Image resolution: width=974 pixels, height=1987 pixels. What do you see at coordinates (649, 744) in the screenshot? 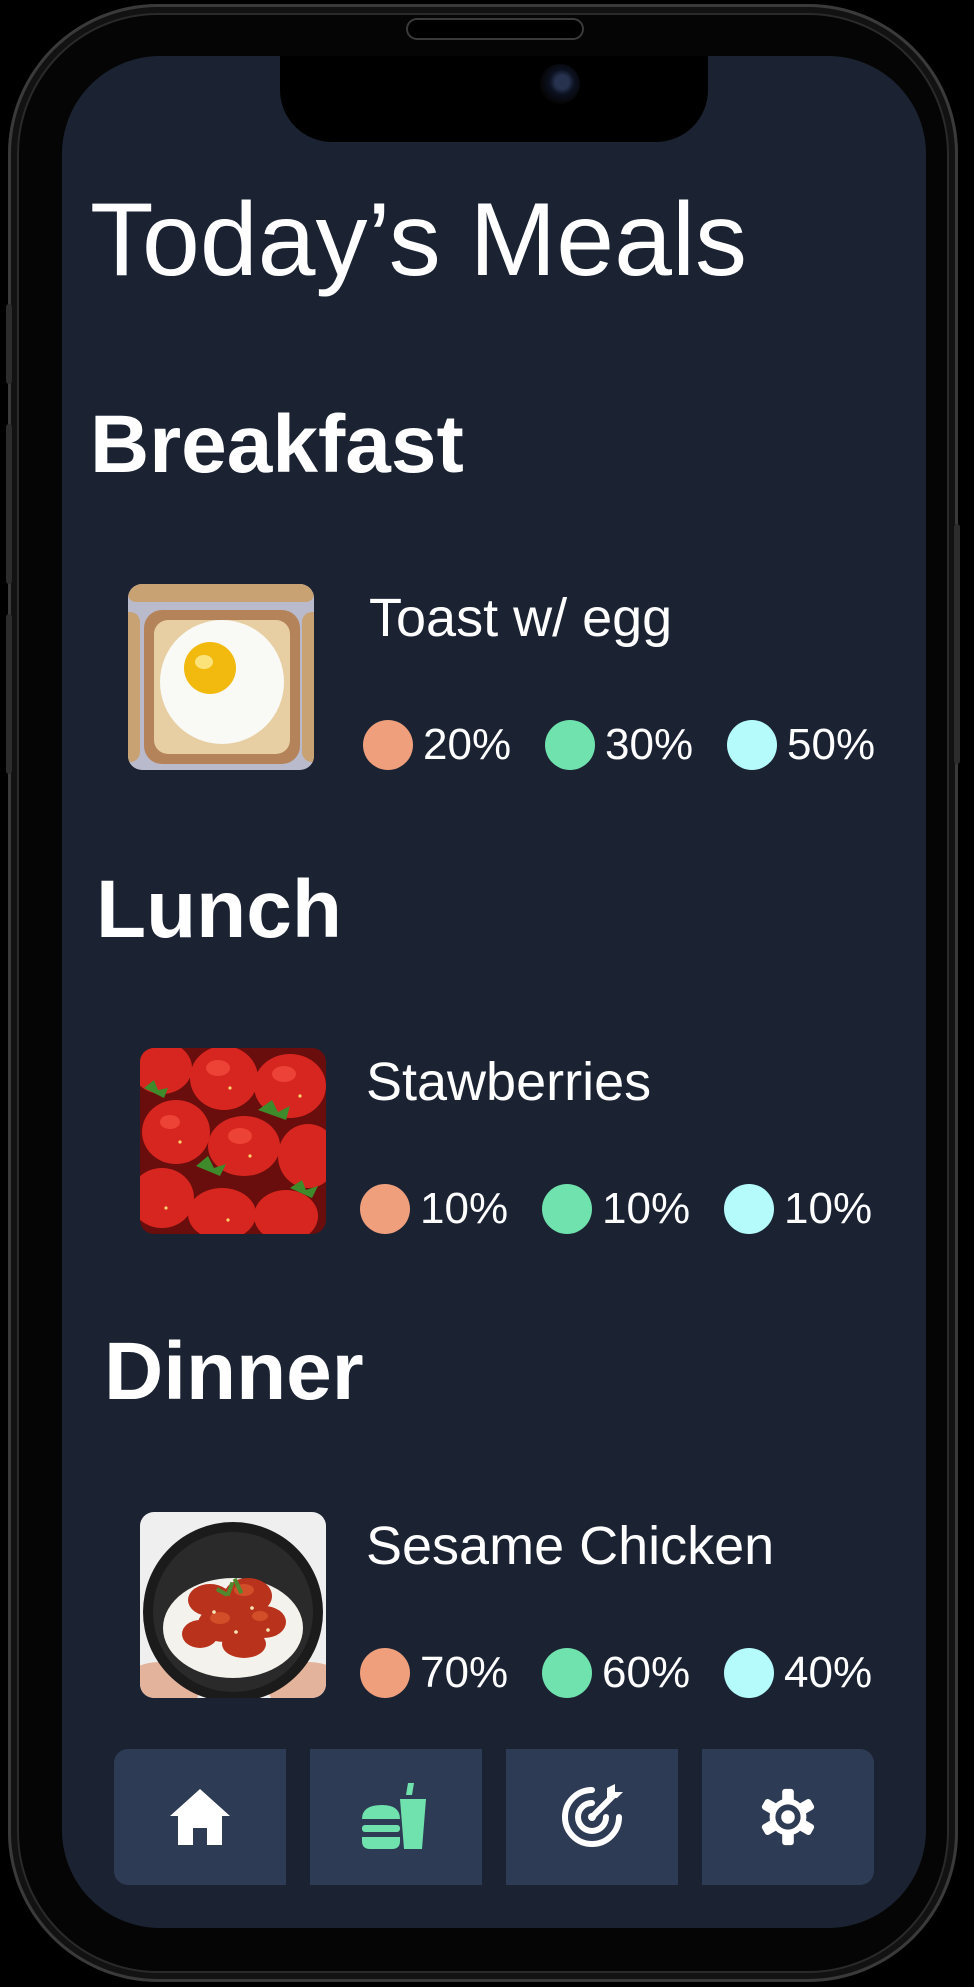
I see `macro-value: 30%` at bounding box center [649, 744].